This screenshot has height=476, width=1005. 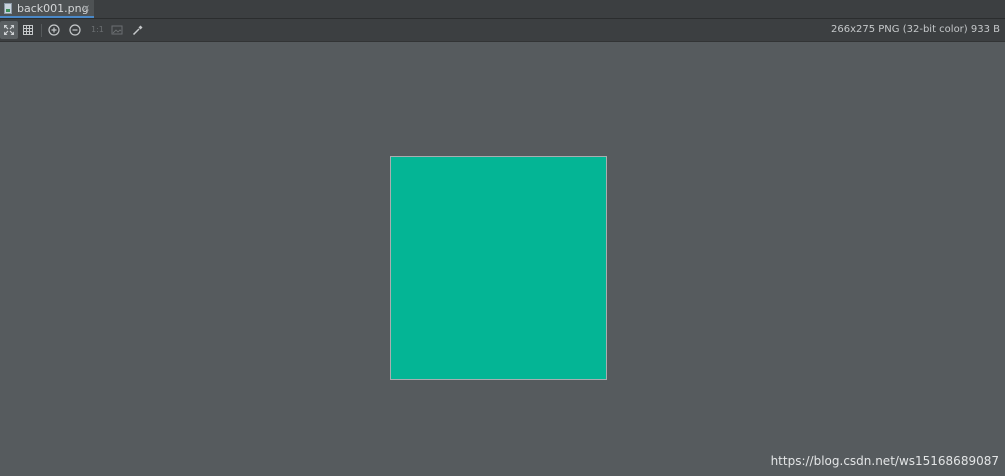 What do you see at coordinates (53, 8) in the screenshot?
I see `tab-label: back001.png` at bounding box center [53, 8].